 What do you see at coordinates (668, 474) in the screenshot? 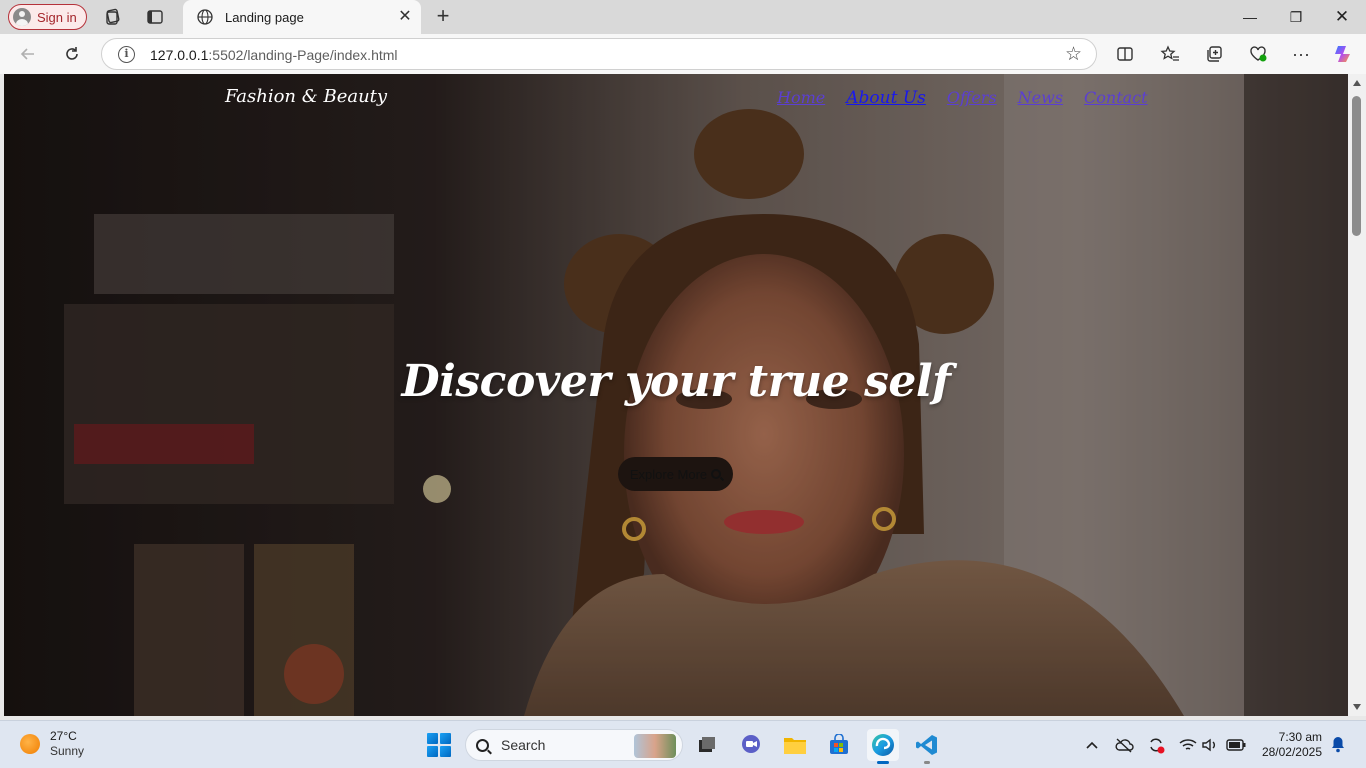
I see `explore-more-label: Explore More` at bounding box center [668, 474].